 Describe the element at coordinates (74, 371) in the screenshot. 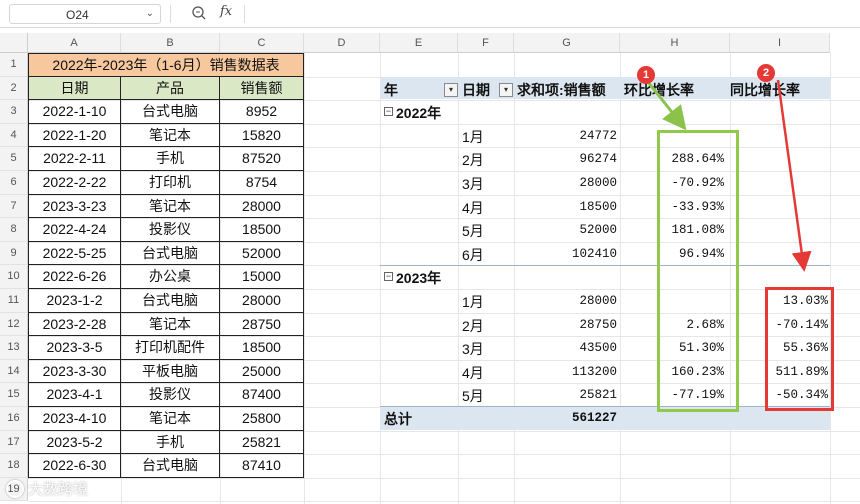

I see `table-cell: 2023-3-30` at that location.